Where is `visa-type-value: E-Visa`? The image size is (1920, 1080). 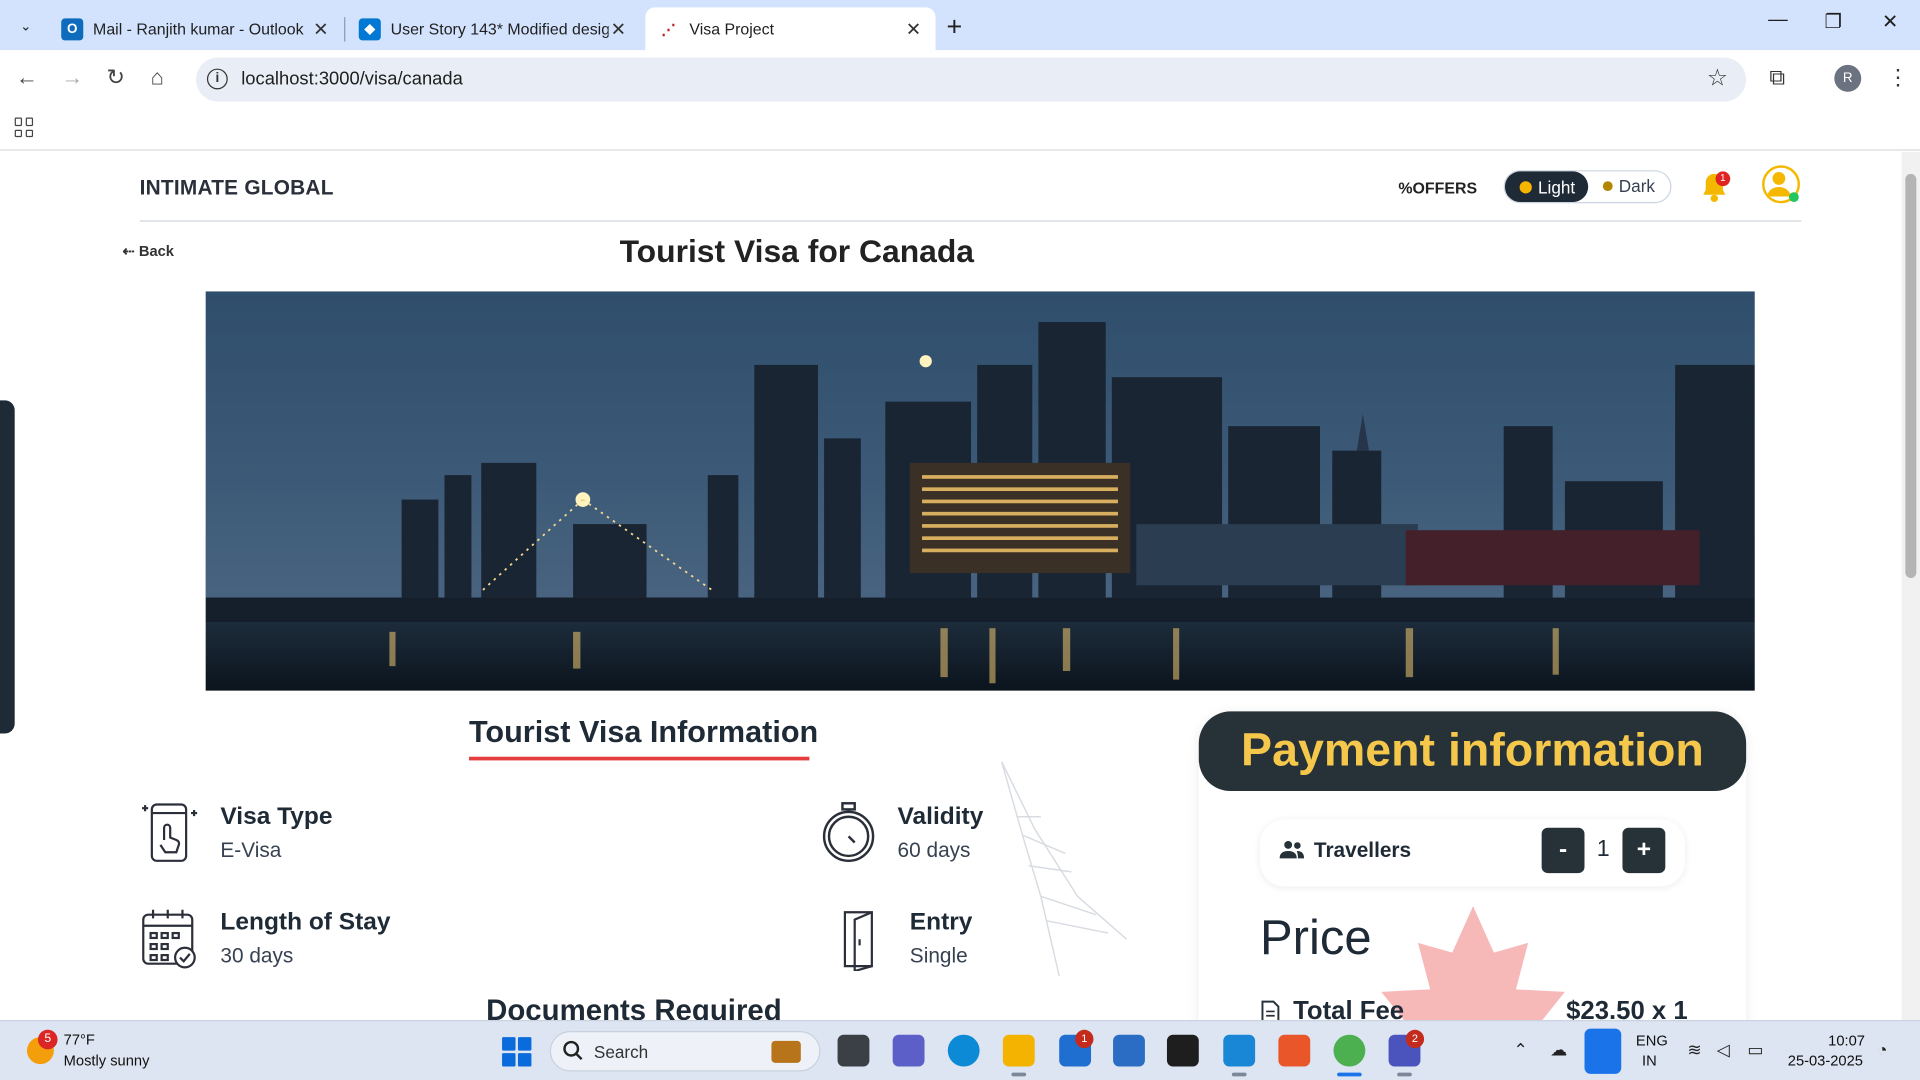
visa-type-value: E-Visa is located at coordinates (251, 850).